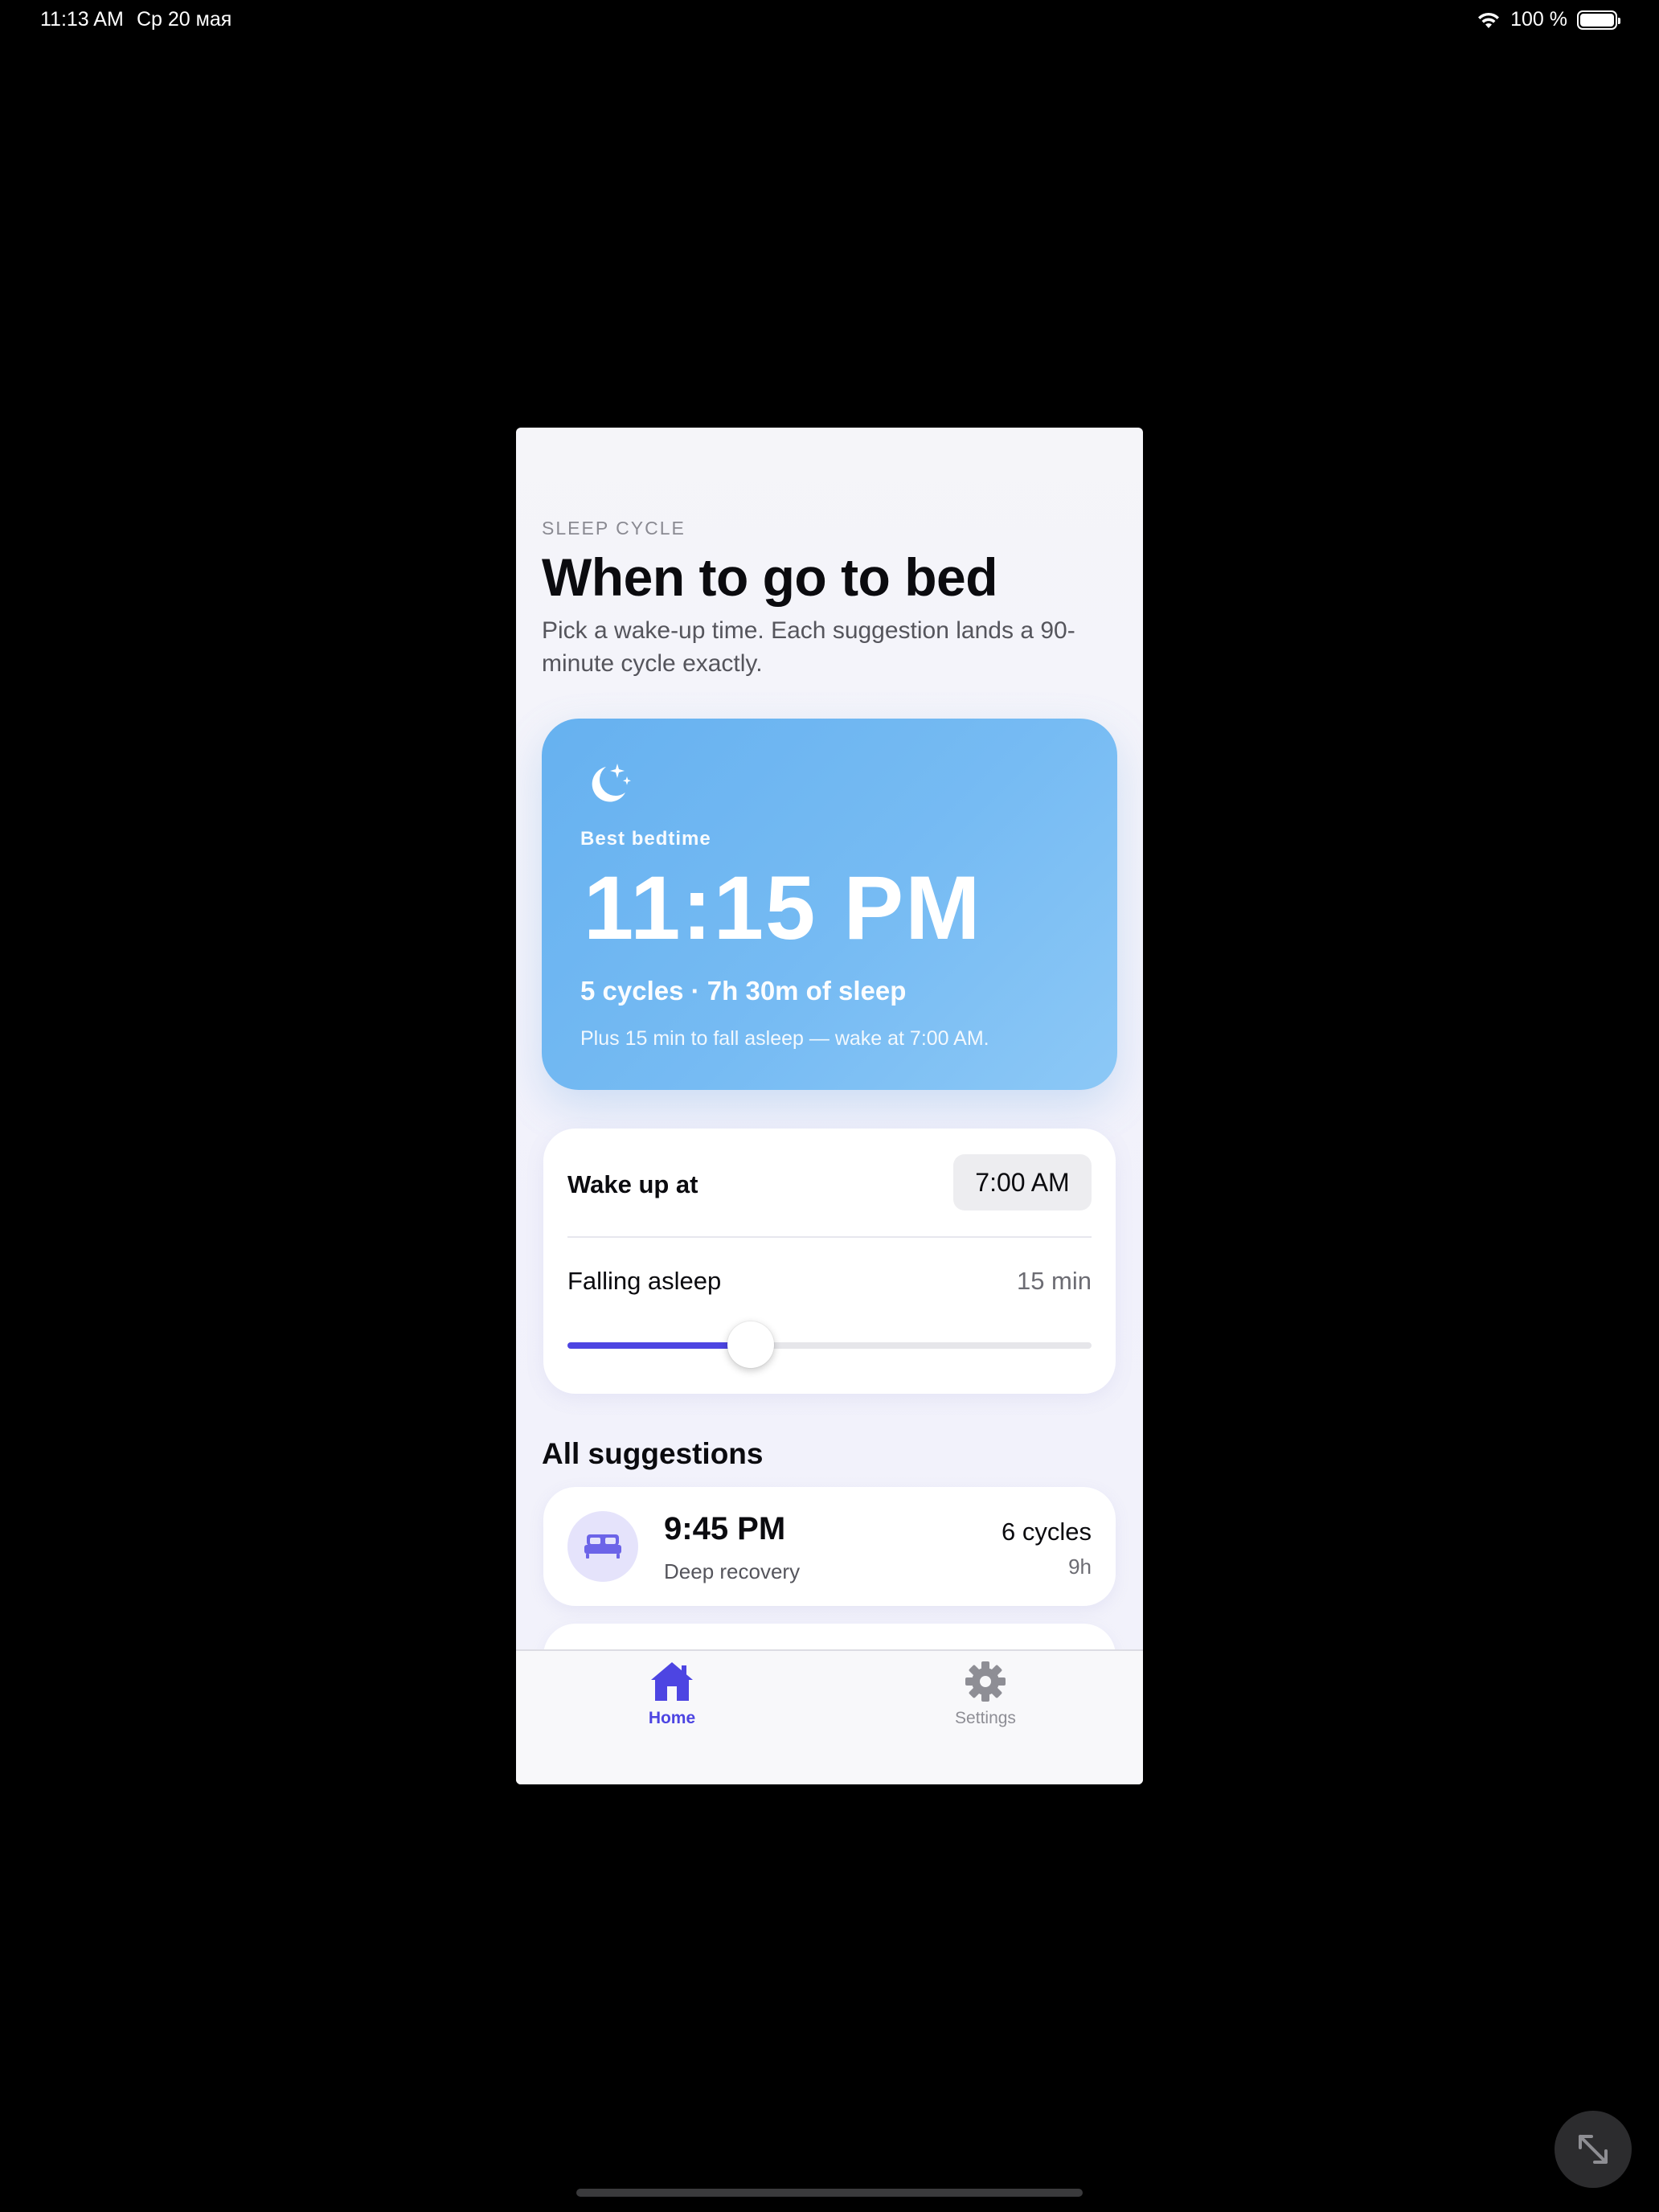 Image resolution: width=1659 pixels, height=2212 pixels. Describe the element at coordinates (829, 1344) in the screenshot. I see `falling-asleep-slider` at that location.